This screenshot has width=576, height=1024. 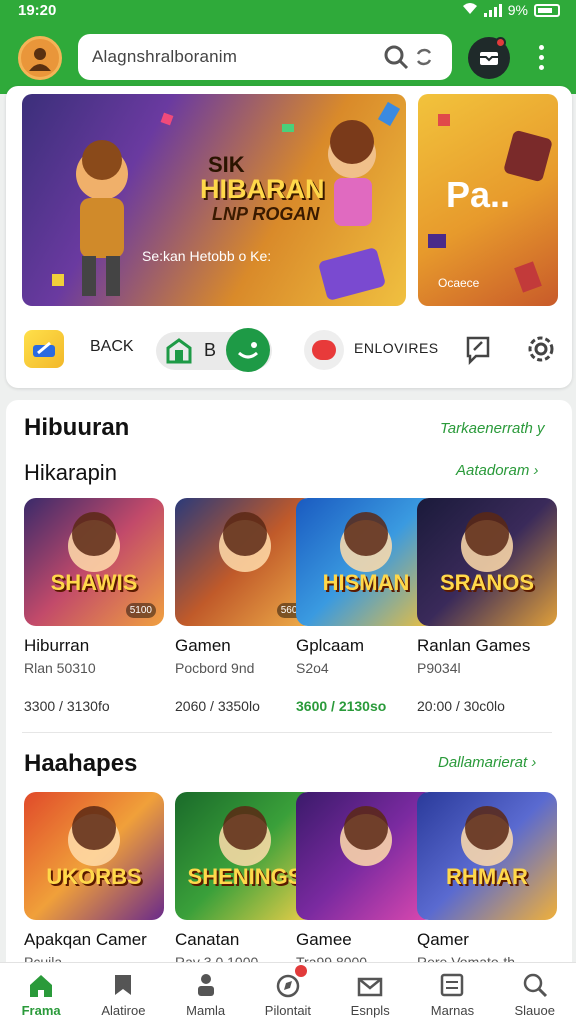 I want to click on user-icon, so click(x=40, y=59).